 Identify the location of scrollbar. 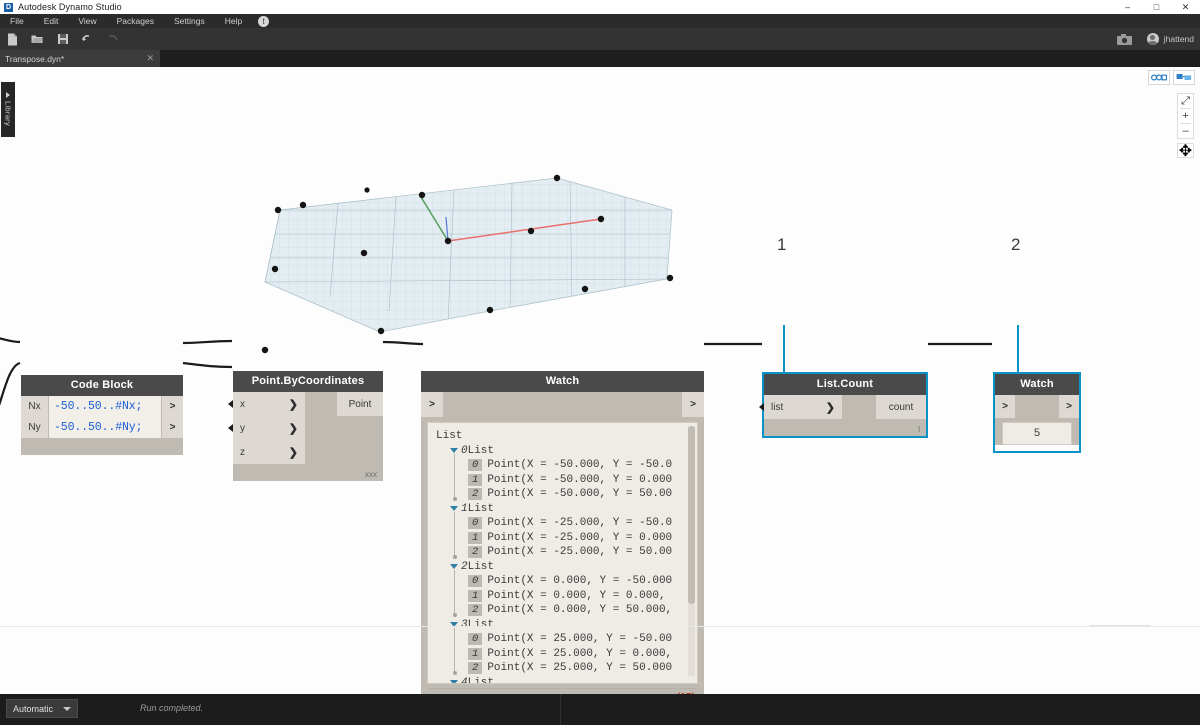
(691, 551).